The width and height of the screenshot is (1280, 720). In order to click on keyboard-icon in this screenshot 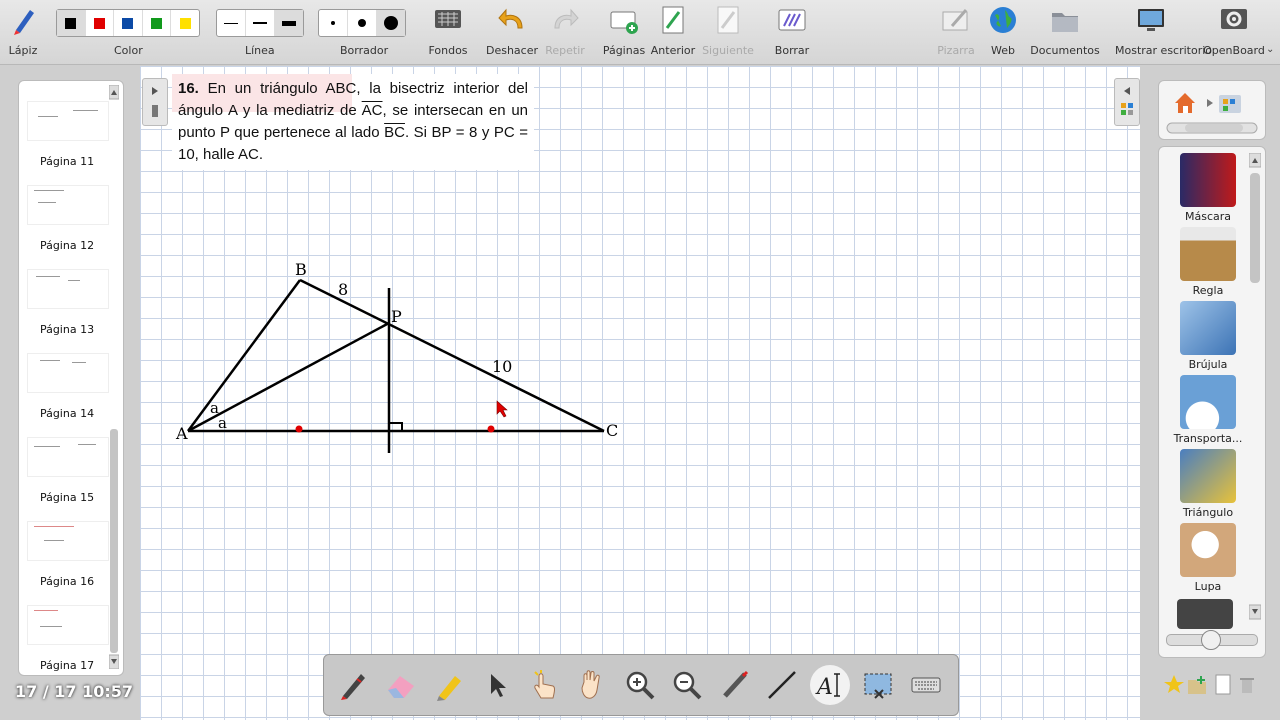, I will do `click(926, 685)`.